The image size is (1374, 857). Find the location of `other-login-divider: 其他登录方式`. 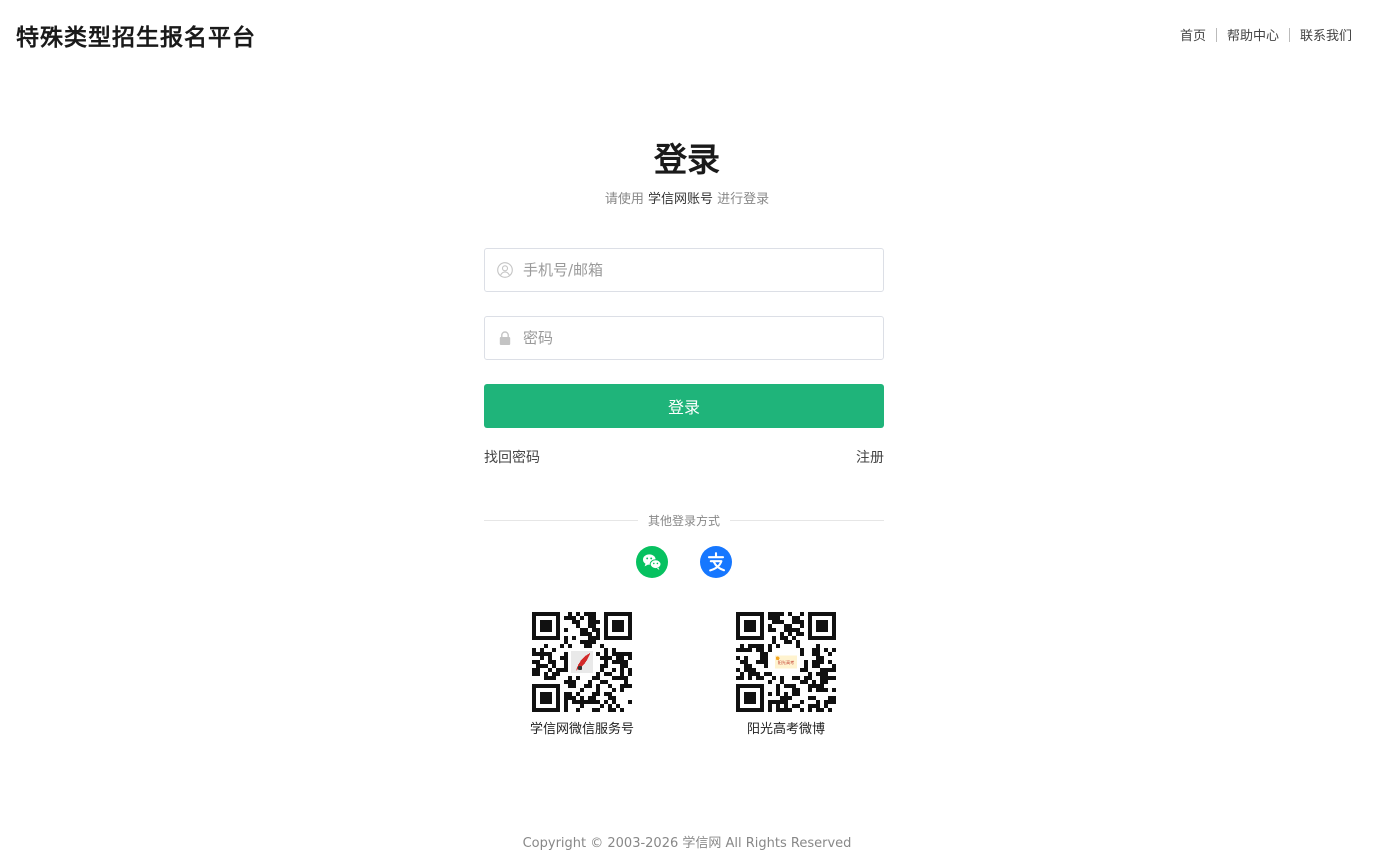

other-login-divider: 其他登录方式 is located at coordinates (684, 520).